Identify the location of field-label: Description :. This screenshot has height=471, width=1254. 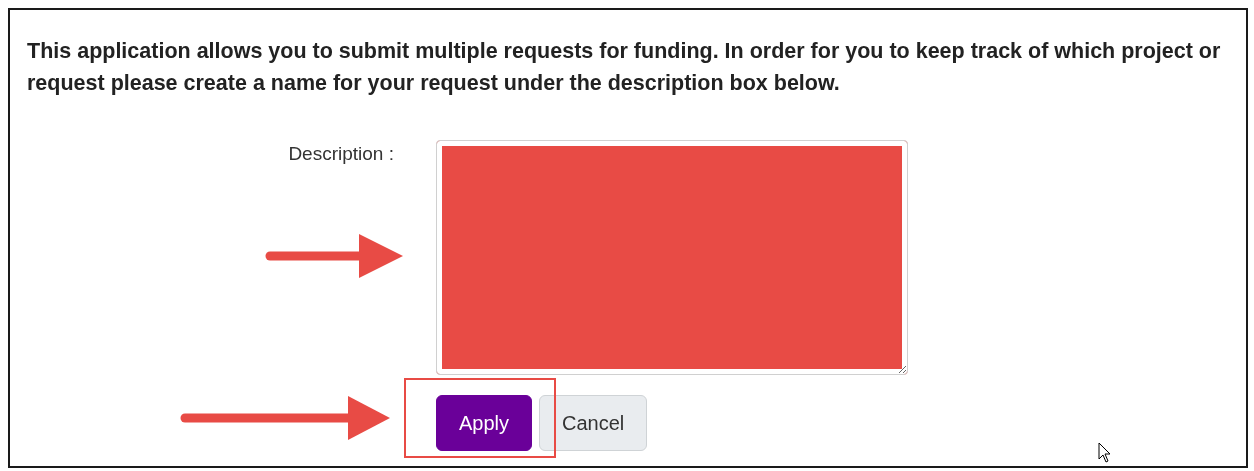
(341, 153).